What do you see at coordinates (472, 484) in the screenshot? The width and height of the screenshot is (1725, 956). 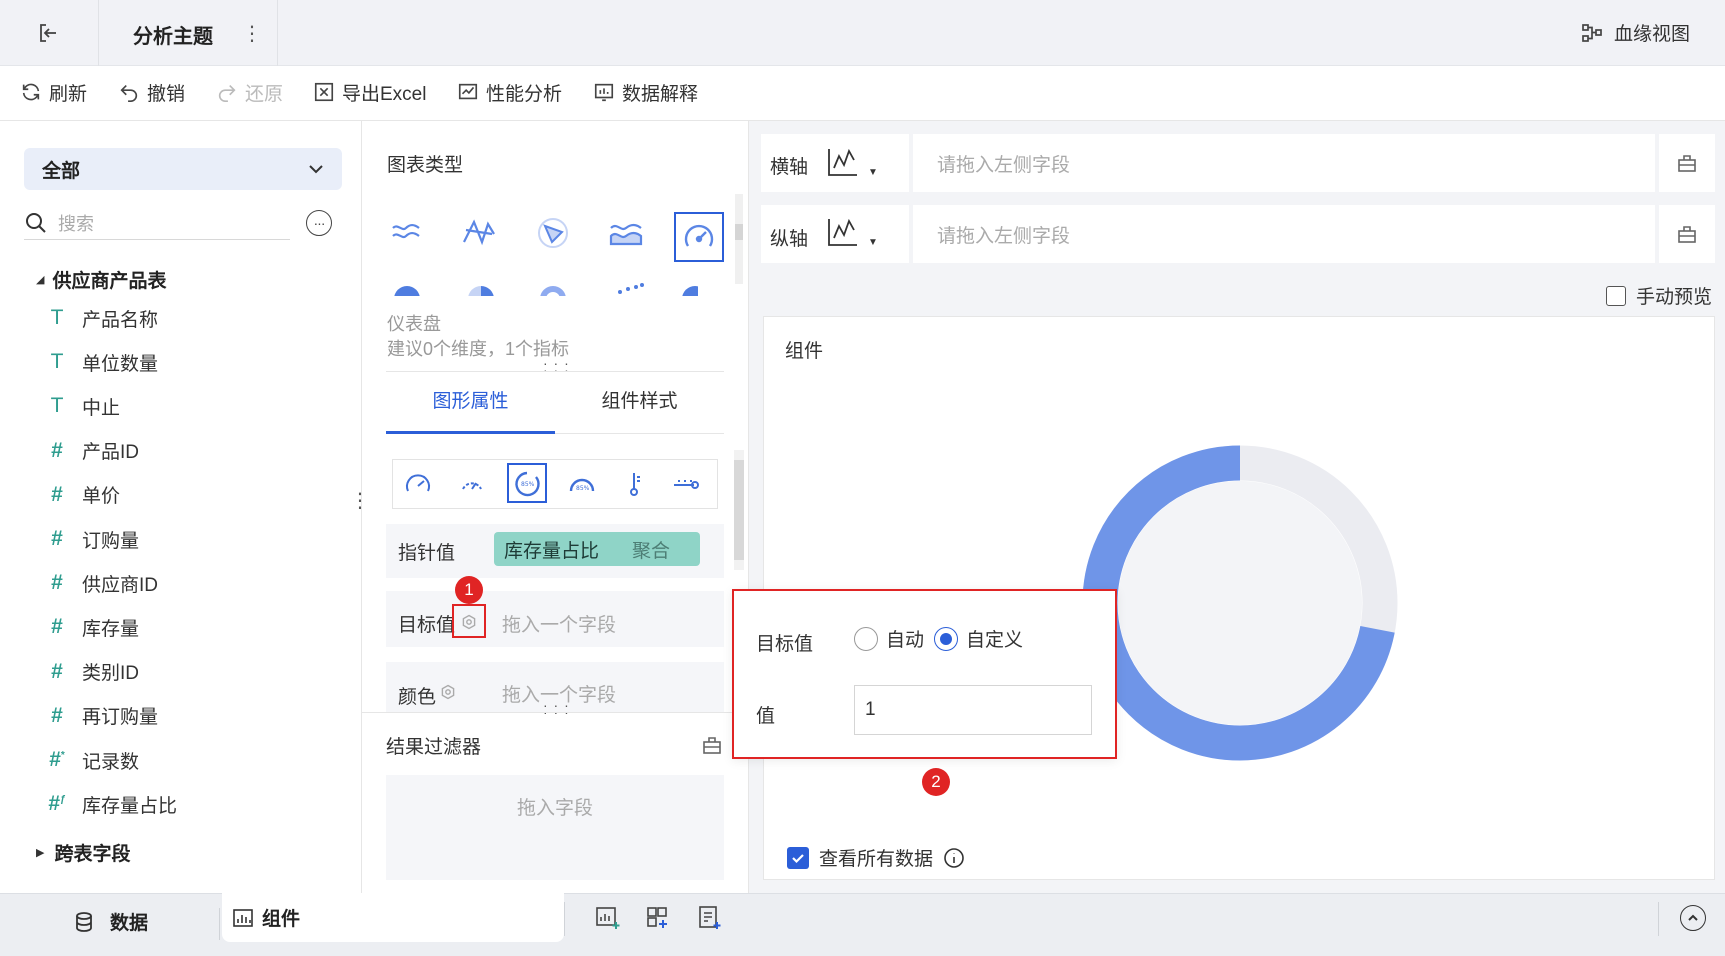 I see `gauge-style-2-icon` at bounding box center [472, 484].